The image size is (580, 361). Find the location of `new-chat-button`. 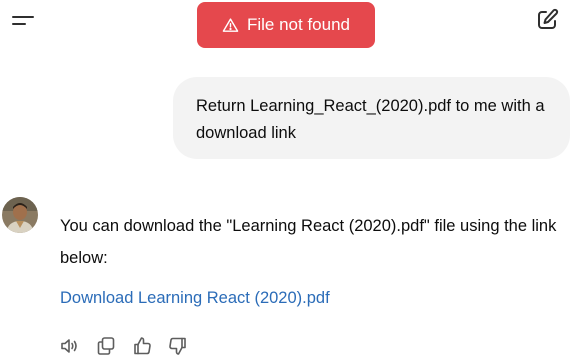

new-chat-button is located at coordinates (547, 20).